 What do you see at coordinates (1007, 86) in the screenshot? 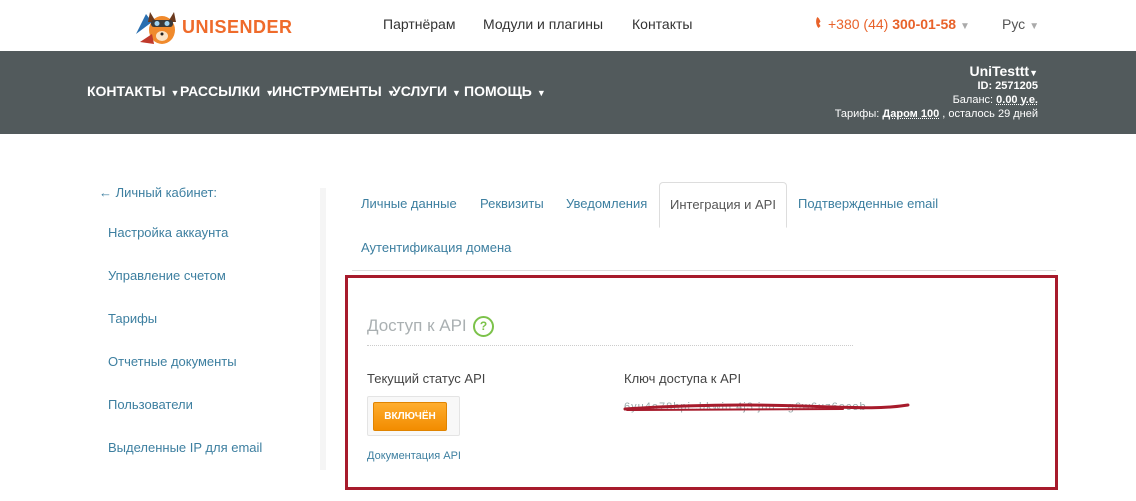
I see `user-id: ID: 2571205` at bounding box center [1007, 86].